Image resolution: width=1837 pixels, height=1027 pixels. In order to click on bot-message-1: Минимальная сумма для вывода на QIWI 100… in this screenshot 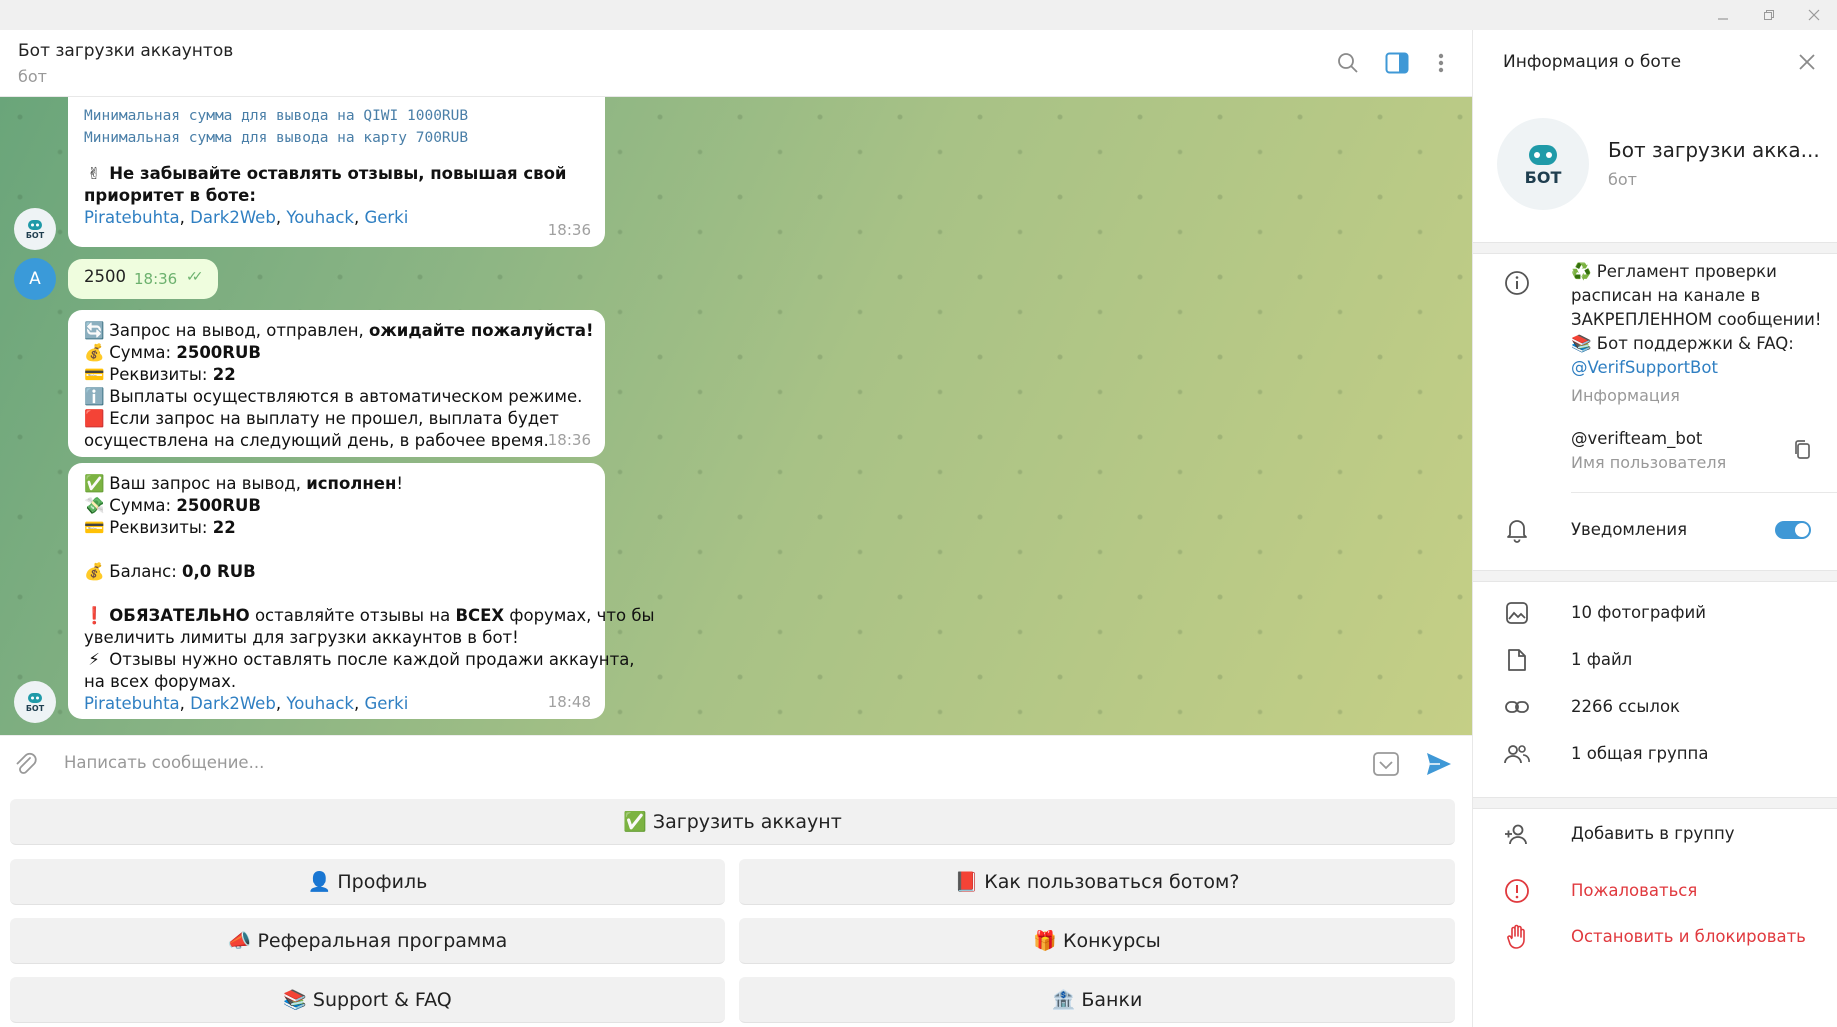, I will do `click(336, 172)`.